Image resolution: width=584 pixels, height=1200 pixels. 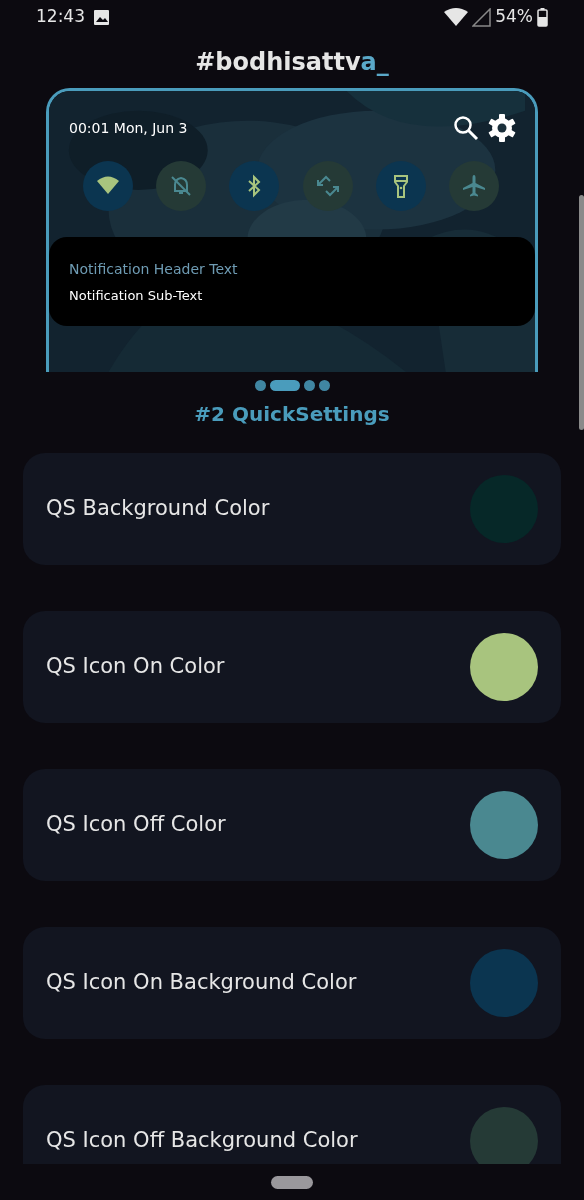 What do you see at coordinates (292, 1124) in the screenshot?
I see `setting-row: QS Icon Off Background Color` at bounding box center [292, 1124].